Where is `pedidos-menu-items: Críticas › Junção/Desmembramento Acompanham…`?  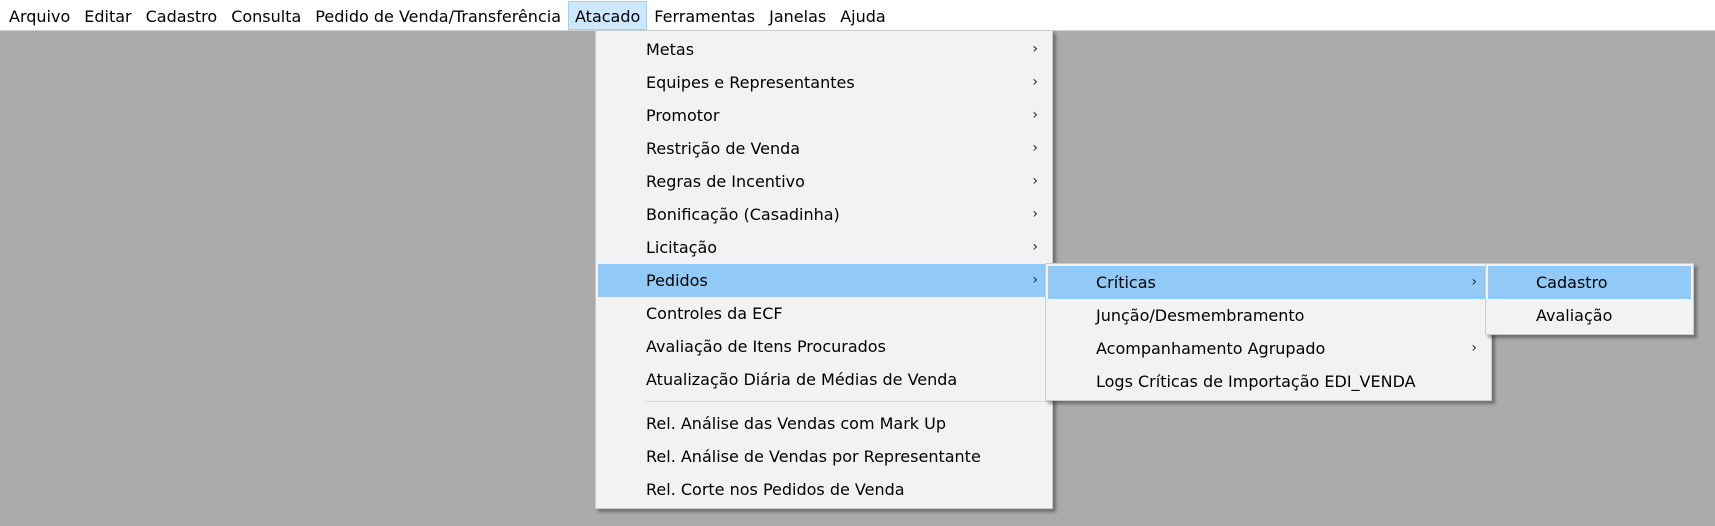 pedidos-menu-items: Críticas › Junção/Desmembramento Acompanham… is located at coordinates (1268, 332).